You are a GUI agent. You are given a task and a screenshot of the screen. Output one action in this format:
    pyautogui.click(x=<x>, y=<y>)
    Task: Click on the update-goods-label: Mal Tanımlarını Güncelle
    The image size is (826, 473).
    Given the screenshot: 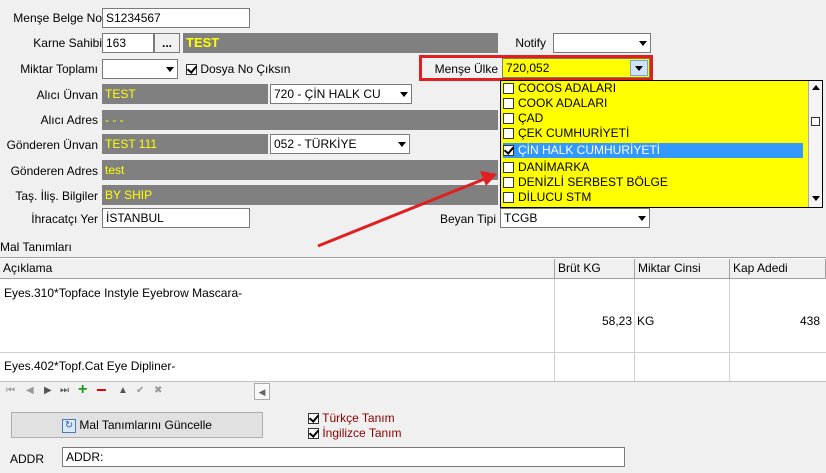 What is the action you would take?
    pyautogui.click(x=145, y=425)
    